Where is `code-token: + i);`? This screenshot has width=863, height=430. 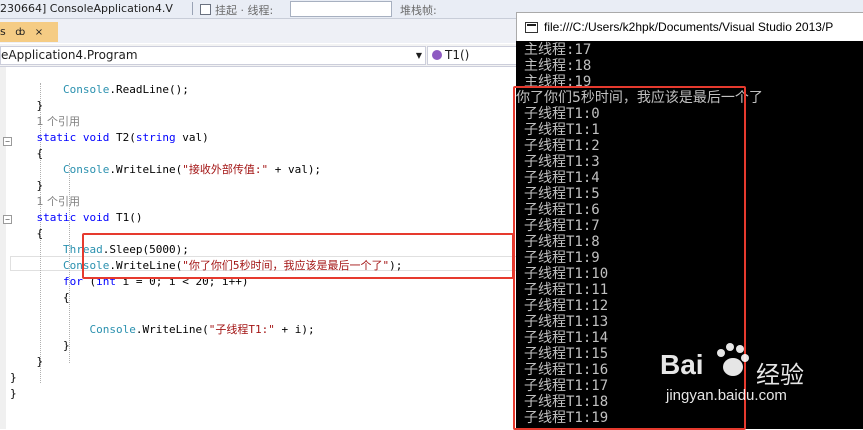 code-token: + i); is located at coordinates (294, 329).